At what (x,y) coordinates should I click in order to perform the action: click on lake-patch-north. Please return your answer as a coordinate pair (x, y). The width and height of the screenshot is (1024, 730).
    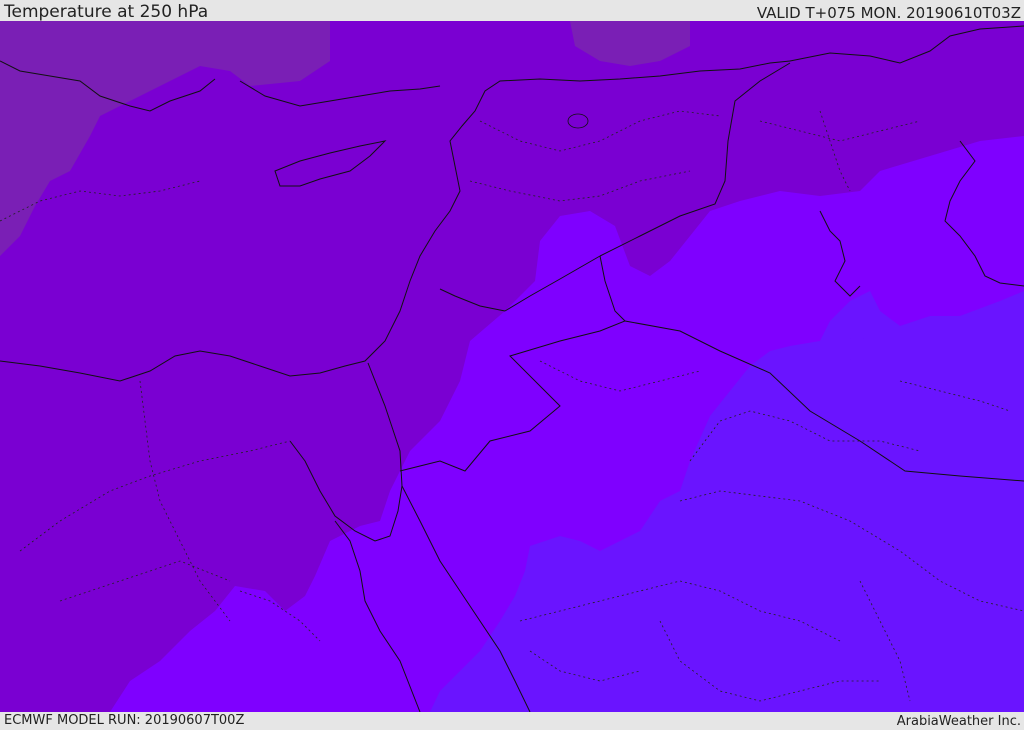
    Looking at the image, I should click on (578, 121).